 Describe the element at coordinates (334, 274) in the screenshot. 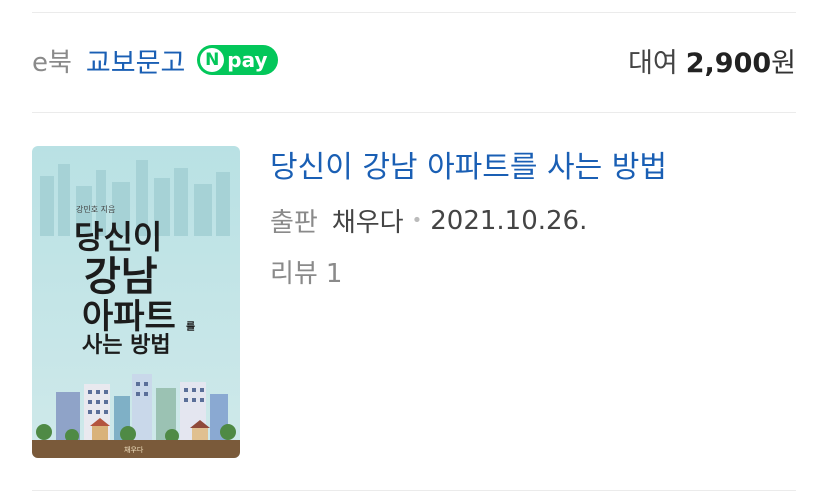

I see `review-count: 1` at that location.